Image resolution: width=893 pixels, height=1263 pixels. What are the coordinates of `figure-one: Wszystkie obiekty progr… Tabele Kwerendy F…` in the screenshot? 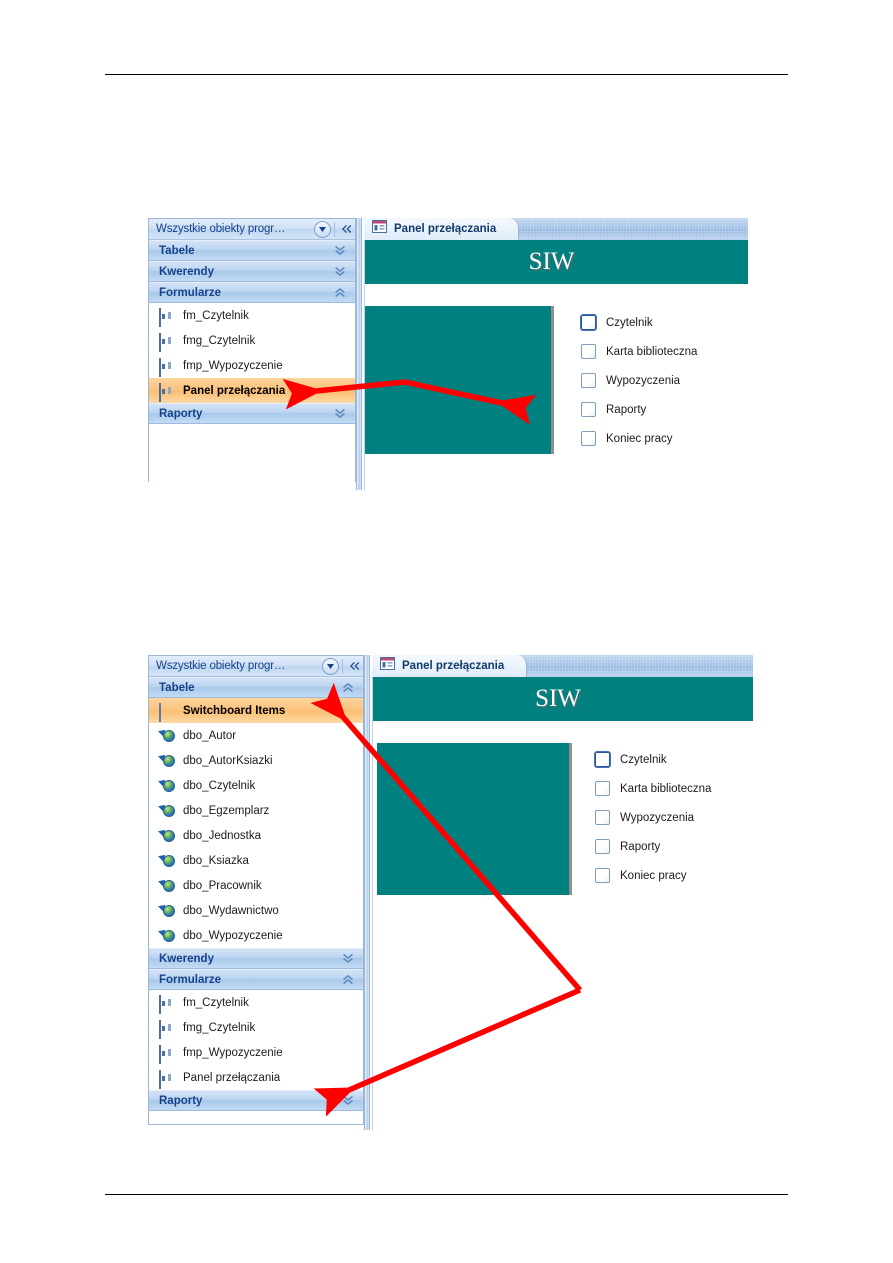 It's located at (448, 358).